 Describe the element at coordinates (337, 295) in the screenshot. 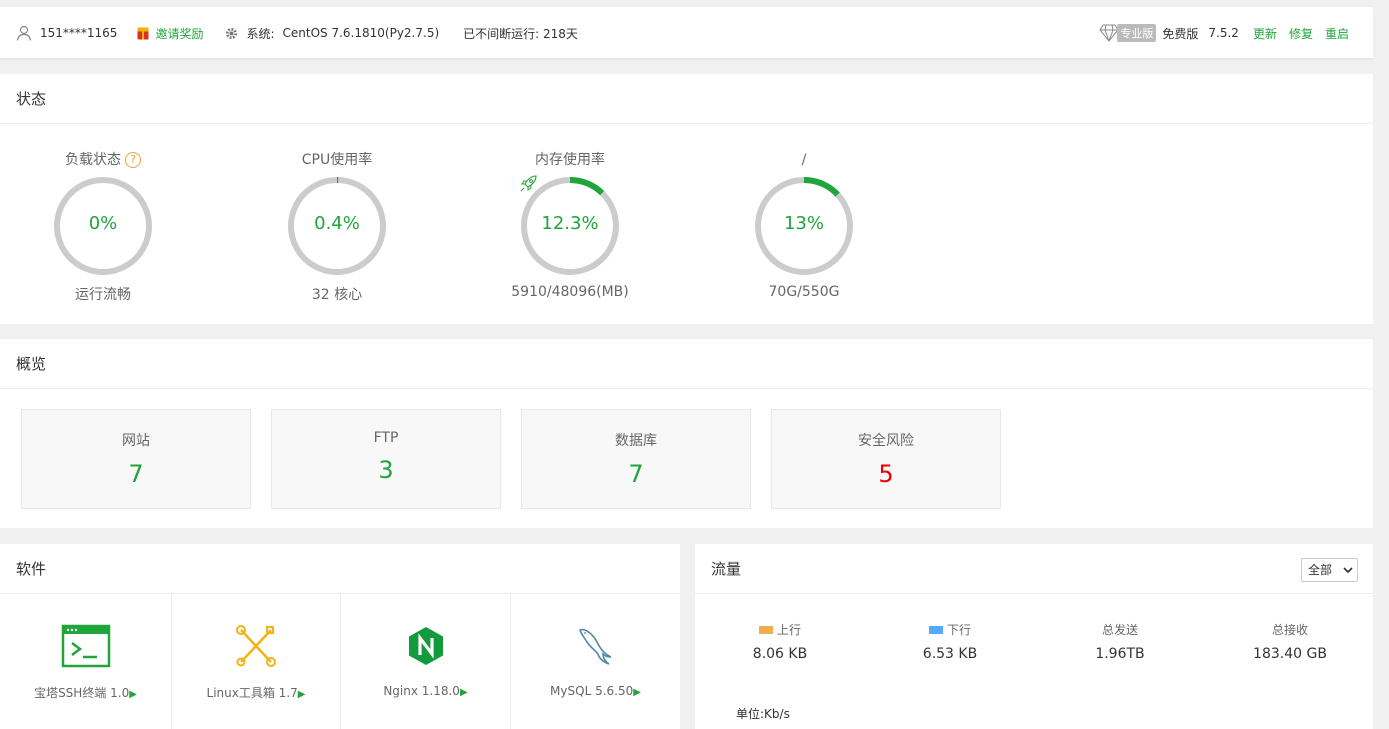

I see `gauge-subtitle: 32 核心` at that location.